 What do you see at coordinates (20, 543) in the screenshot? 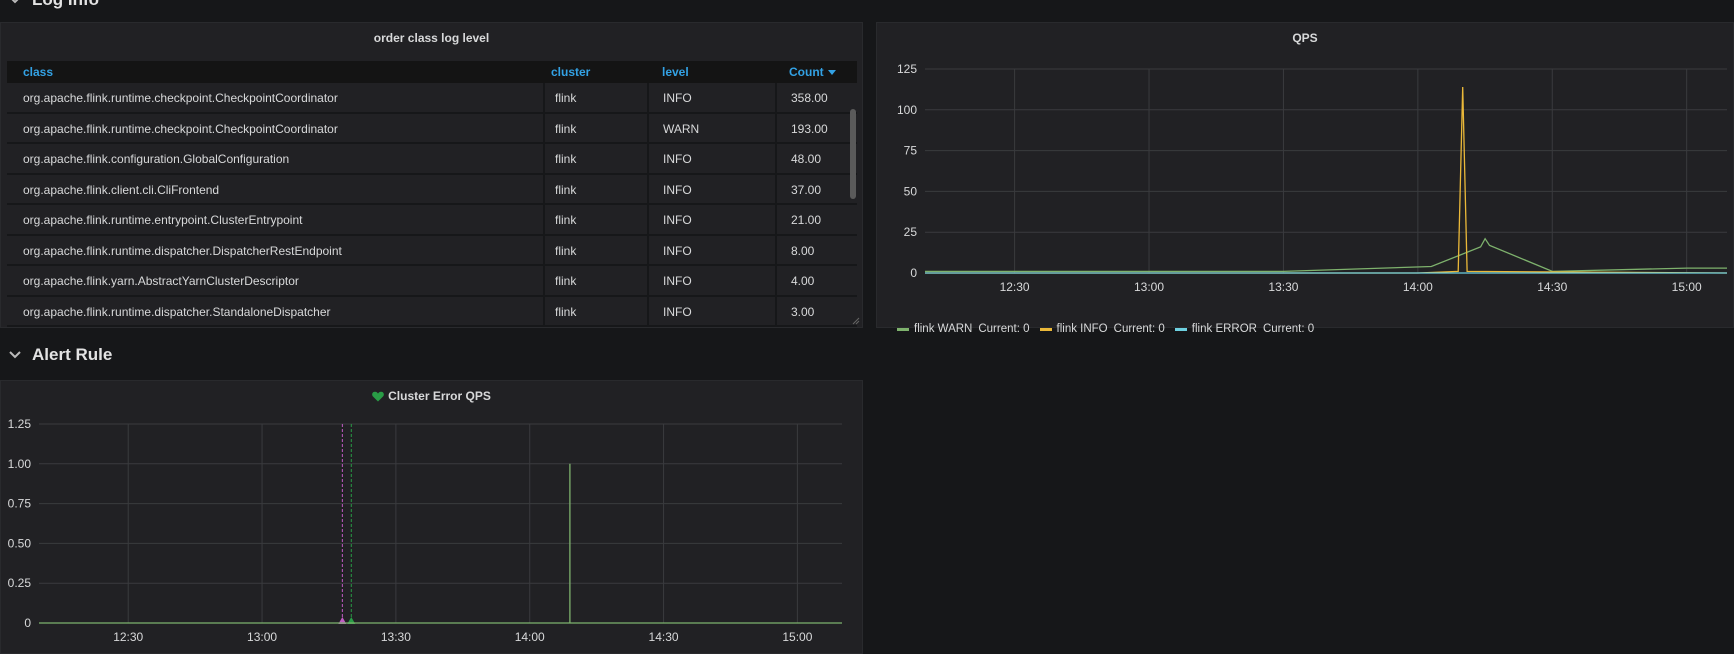
I see `y-tick-label: 0.50` at bounding box center [20, 543].